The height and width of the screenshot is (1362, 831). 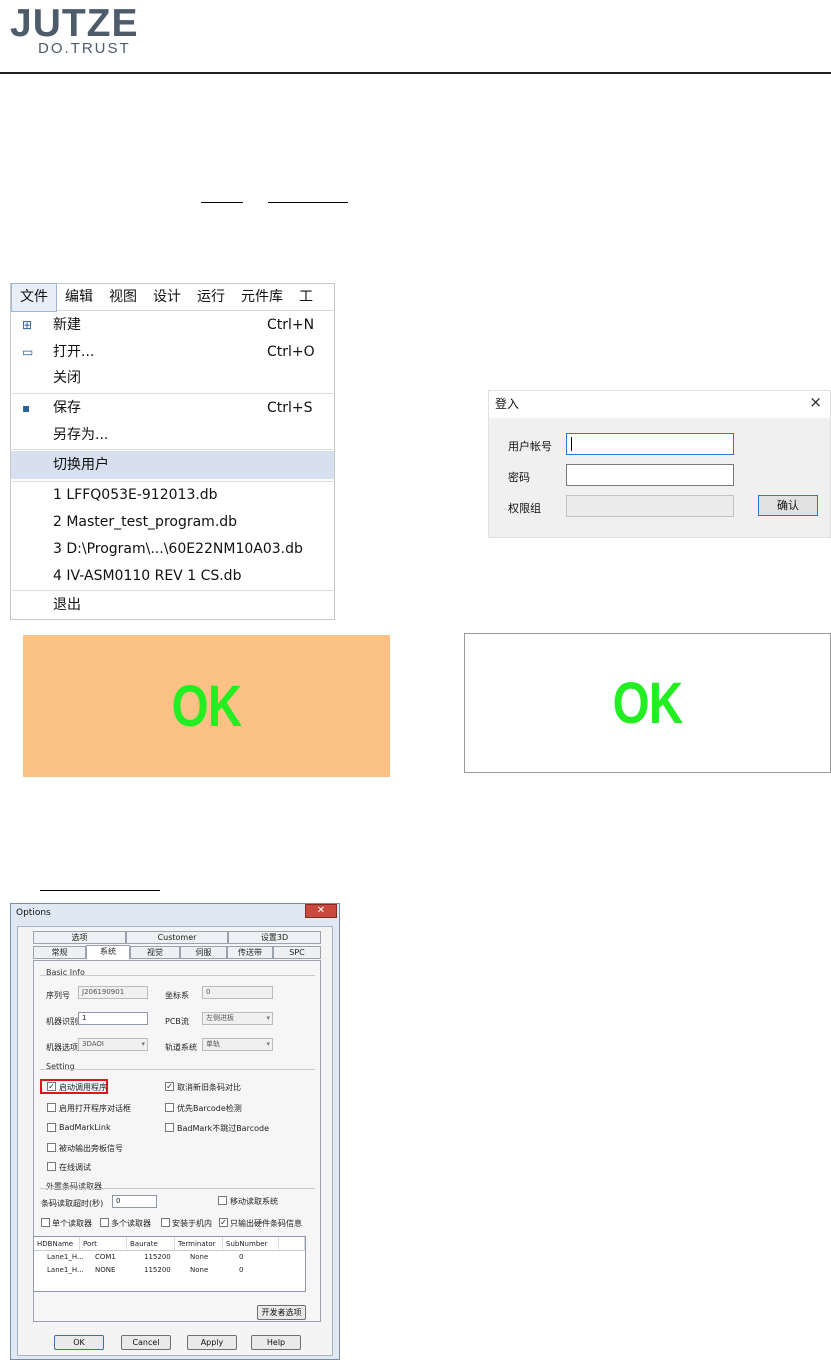 What do you see at coordinates (72, 1223) in the screenshot?
I see `single-reader-label: 单个读取器` at bounding box center [72, 1223].